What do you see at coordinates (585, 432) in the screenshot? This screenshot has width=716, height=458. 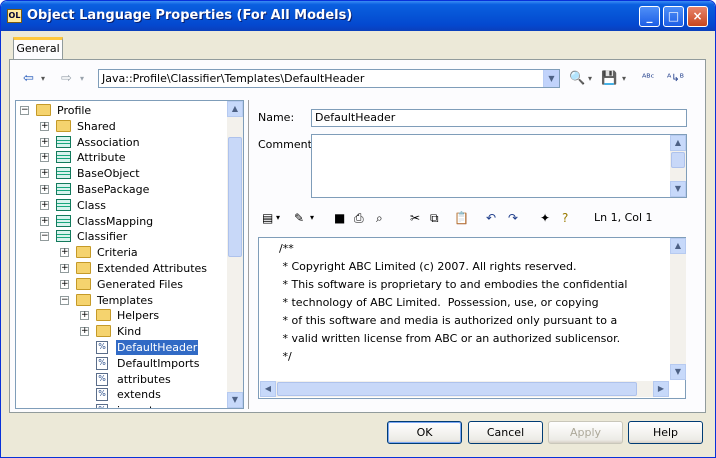 I see `apply-button: Apply` at bounding box center [585, 432].